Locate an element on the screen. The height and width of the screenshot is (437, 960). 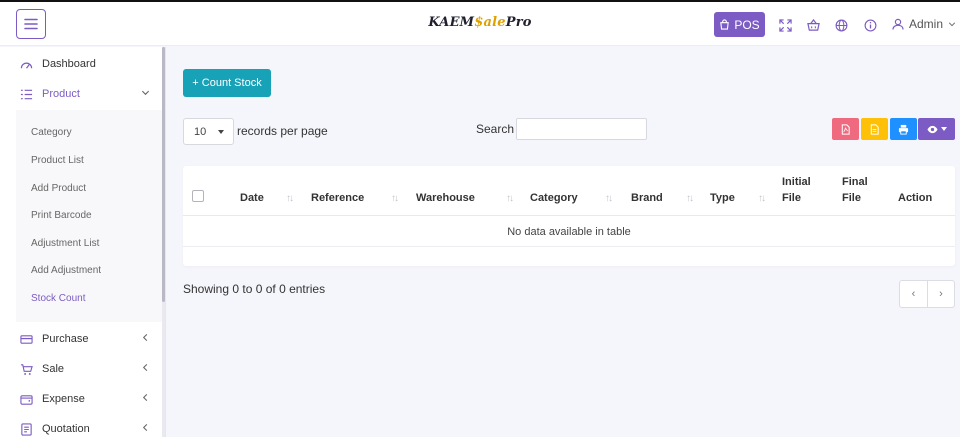
column-visibility-button is located at coordinates (936, 129).